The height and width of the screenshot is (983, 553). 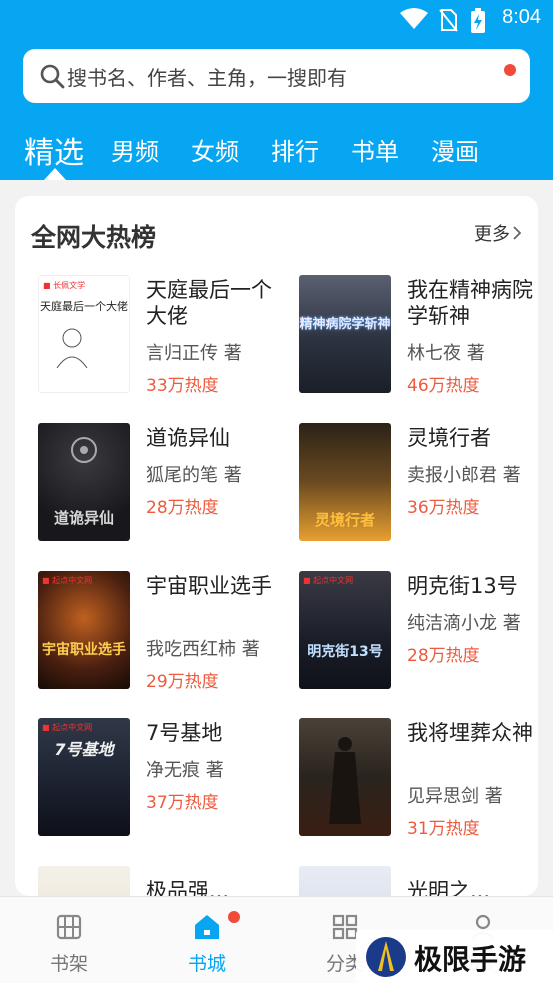 I want to click on search-bar: 搜书名、作者、主角，一搜即有, so click(x=276, y=76).